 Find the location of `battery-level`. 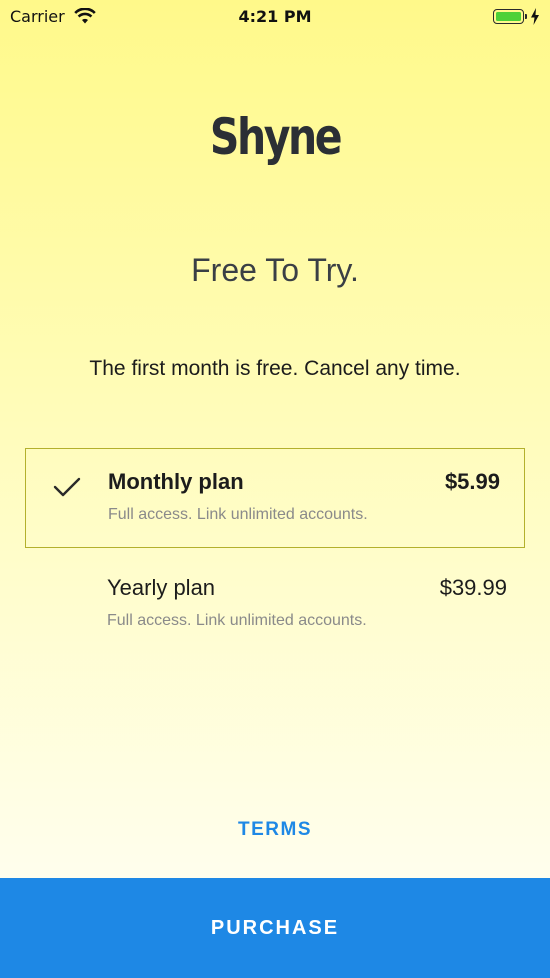

battery-level is located at coordinates (508, 16).